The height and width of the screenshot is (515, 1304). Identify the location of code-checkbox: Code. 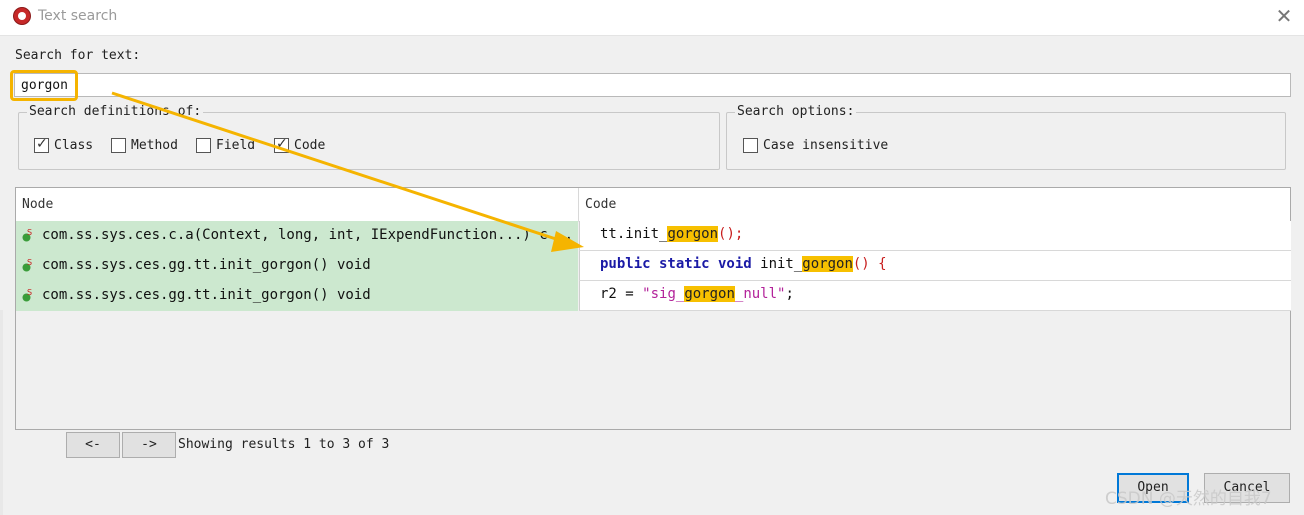
(300, 144).